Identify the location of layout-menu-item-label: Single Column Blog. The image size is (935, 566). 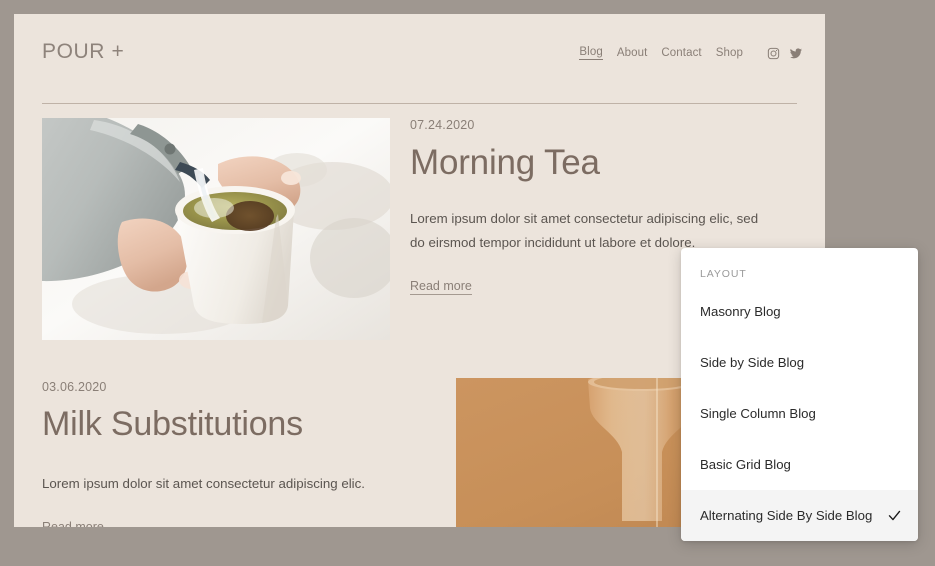
(758, 413).